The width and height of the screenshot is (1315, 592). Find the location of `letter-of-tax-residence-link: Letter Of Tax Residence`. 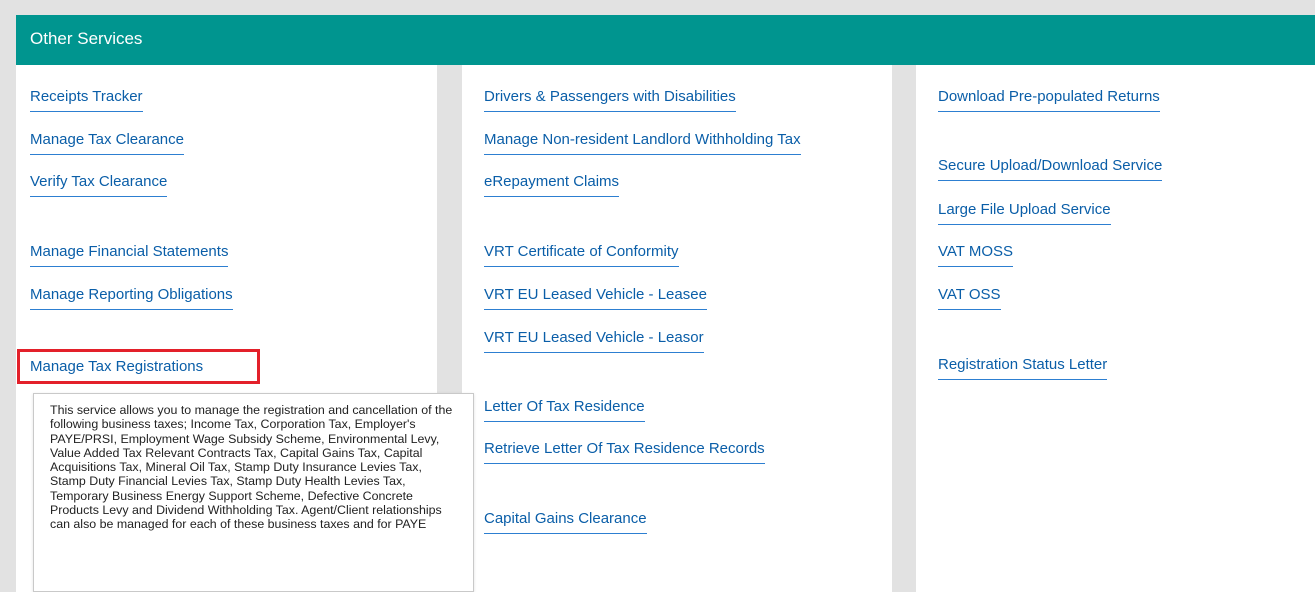

letter-of-tax-residence-link: Letter Of Tax Residence is located at coordinates (564, 410).